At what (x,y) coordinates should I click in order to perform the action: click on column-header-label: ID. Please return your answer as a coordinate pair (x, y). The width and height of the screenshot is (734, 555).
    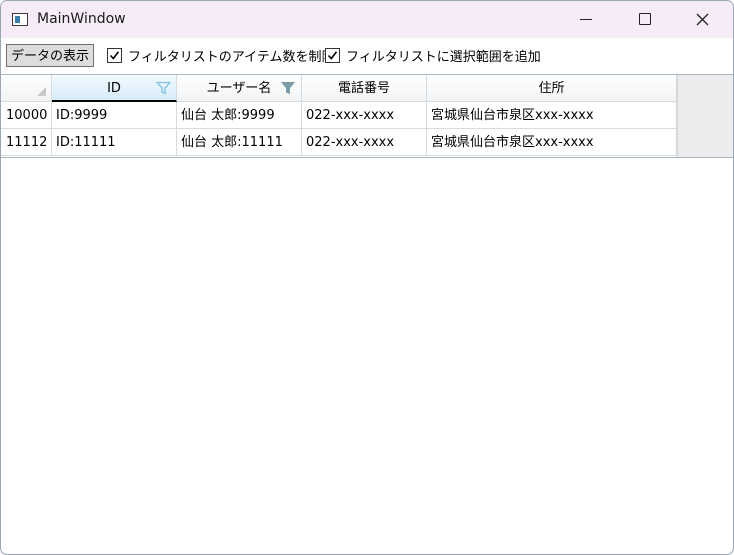
    Looking at the image, I should click on (114, 88).